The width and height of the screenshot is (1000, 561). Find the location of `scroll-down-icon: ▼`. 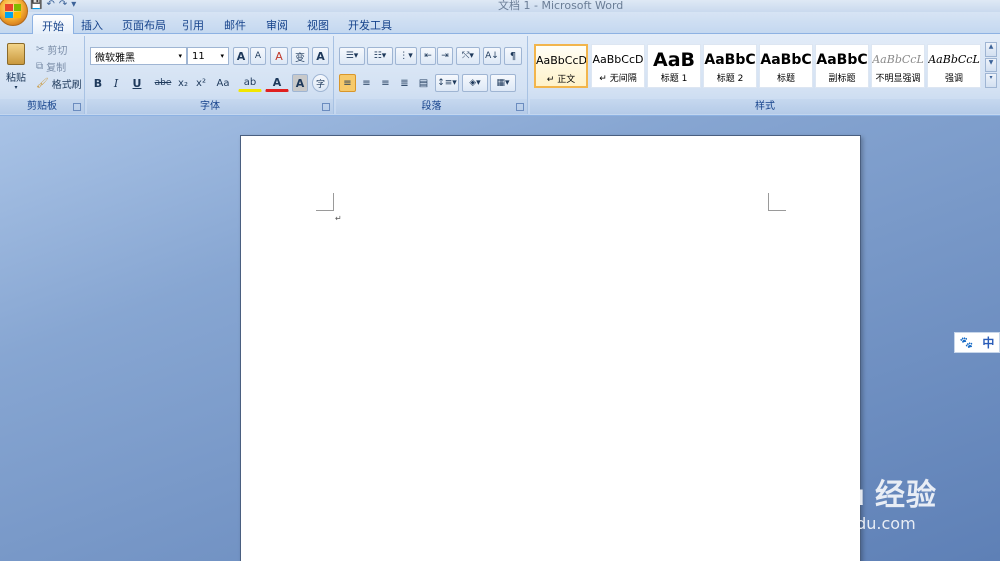

scroll-down-icon: ▼ is located at coordinates (991, 65).